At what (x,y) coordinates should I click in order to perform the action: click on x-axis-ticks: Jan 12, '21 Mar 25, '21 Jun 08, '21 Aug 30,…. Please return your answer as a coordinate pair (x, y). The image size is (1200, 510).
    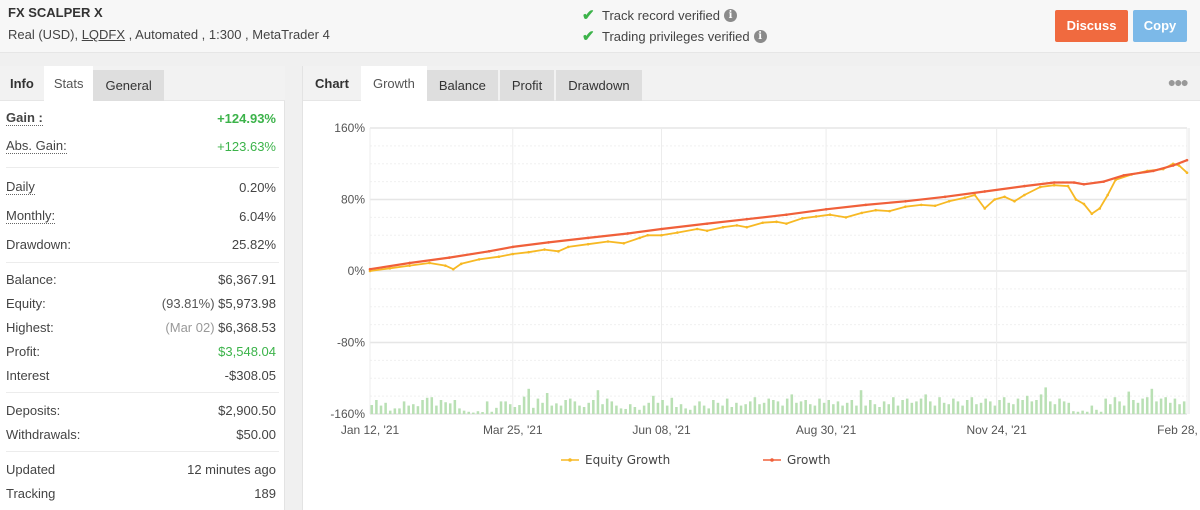
    Looking at the image, I should click on (770, 430).